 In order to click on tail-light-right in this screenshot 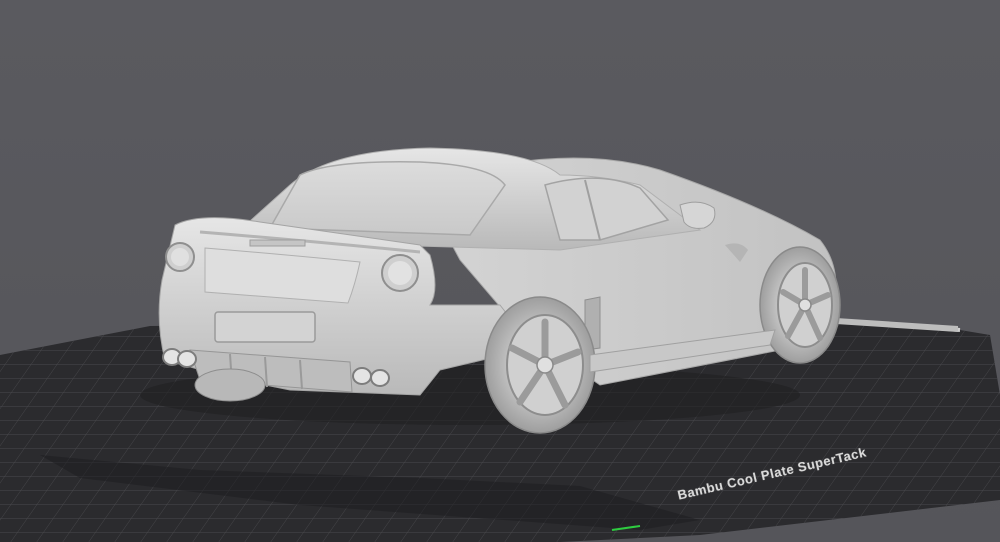, I will do `click(400, 273)`.